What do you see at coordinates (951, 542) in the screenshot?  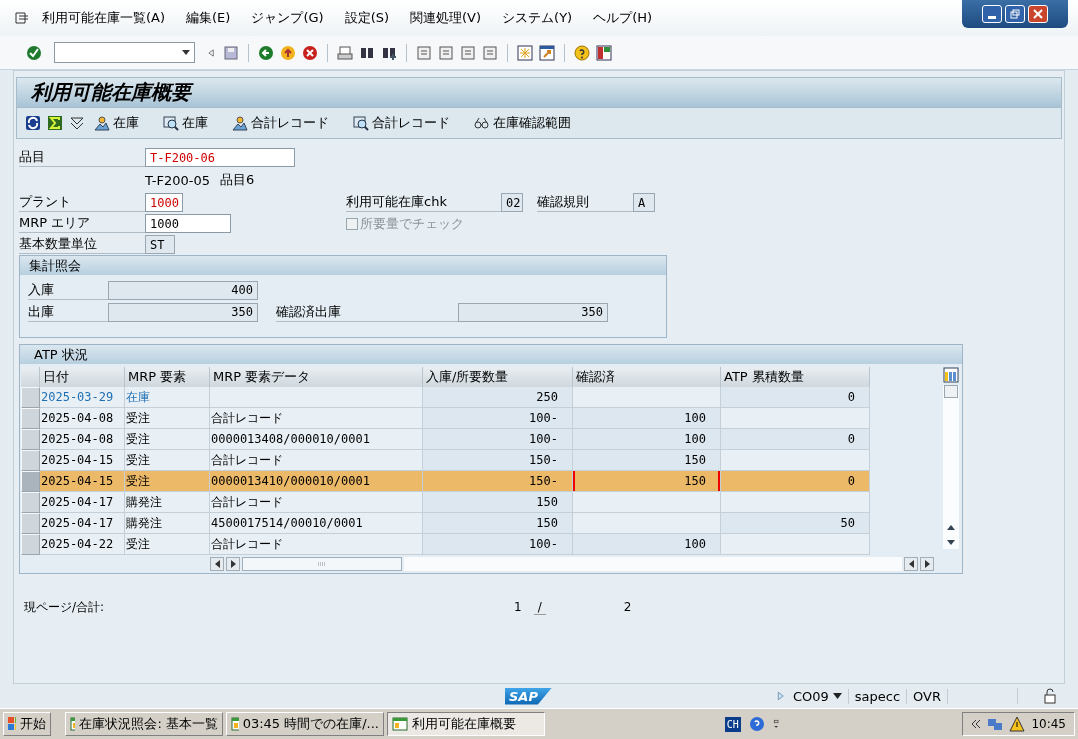 I see `scroll-down-icon` at bounding box center [951, 542].